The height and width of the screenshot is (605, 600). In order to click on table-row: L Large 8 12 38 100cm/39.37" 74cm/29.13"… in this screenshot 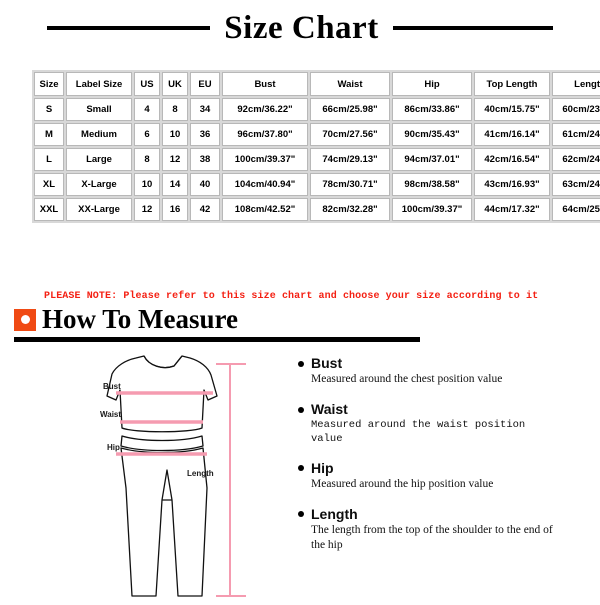, I will do `click(317, 159)`.